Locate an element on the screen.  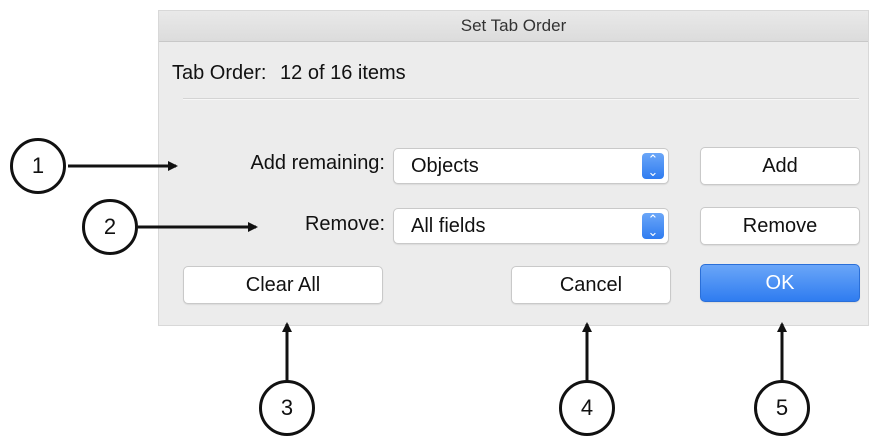
callout-4: 4 is located at coordinates (587, 408).